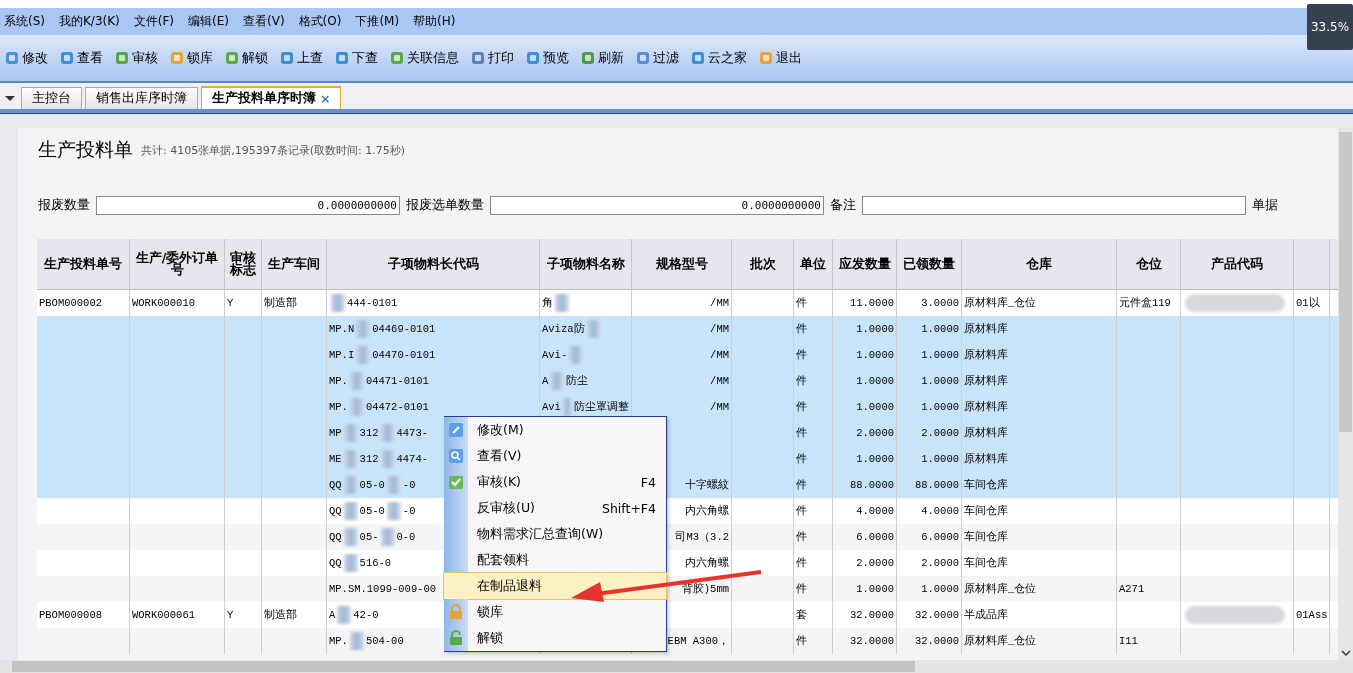  Describe the element at coordinates (648, 482) in the screenshot. I see `shortcut-label: F4` at that location.